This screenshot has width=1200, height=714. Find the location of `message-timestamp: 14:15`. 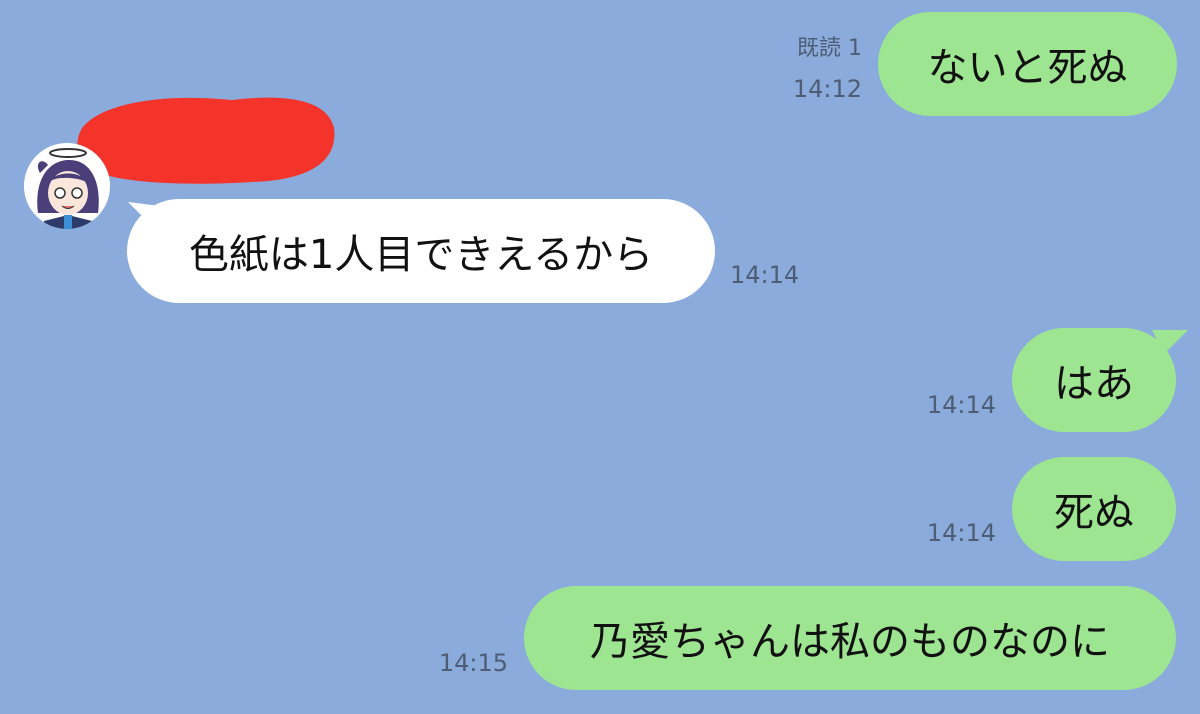

message-timestamp: 14:15 is located at coordinates (473, 663).